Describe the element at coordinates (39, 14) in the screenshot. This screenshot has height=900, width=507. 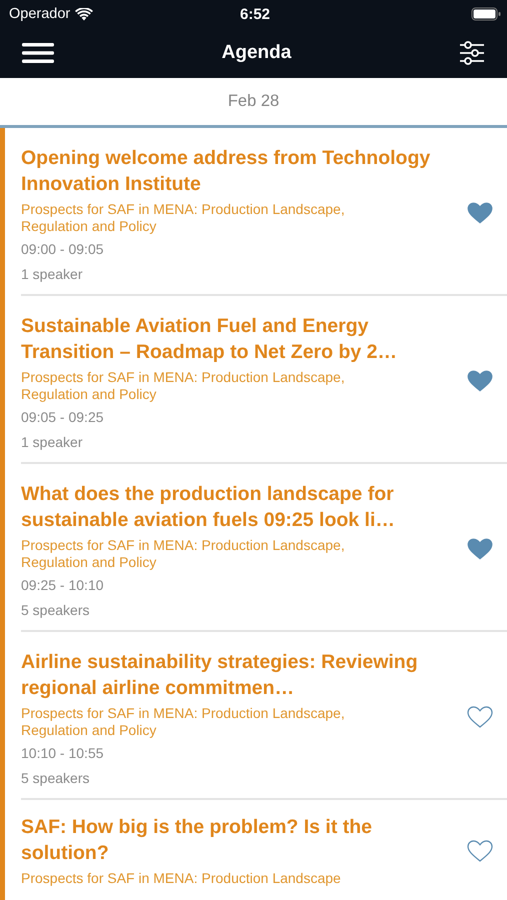
I see `carrier-name: Operador` at that location.